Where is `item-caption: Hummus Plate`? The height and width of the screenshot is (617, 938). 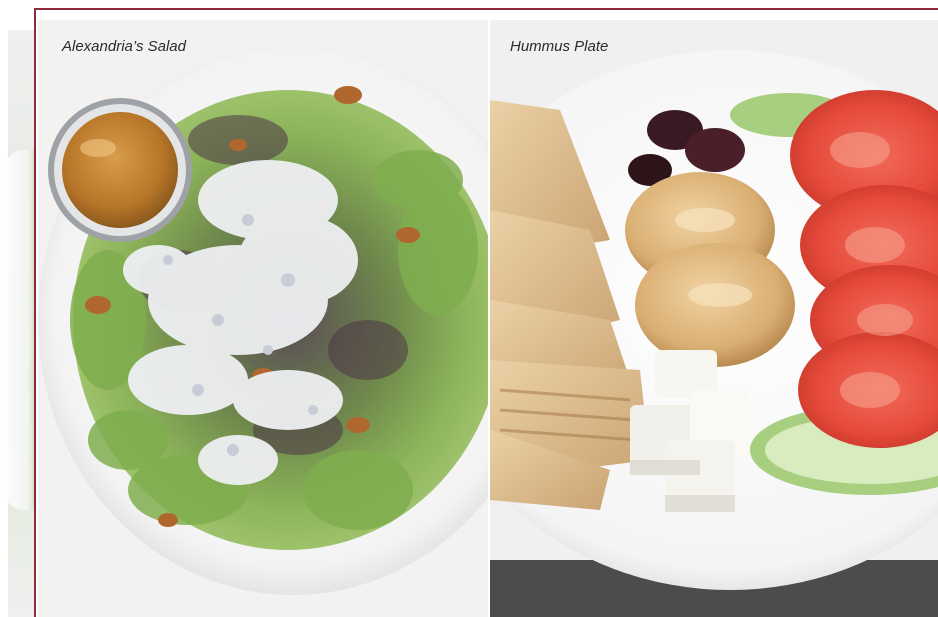
item-caption: Hummus Plate is located at coordinates (559, 46).